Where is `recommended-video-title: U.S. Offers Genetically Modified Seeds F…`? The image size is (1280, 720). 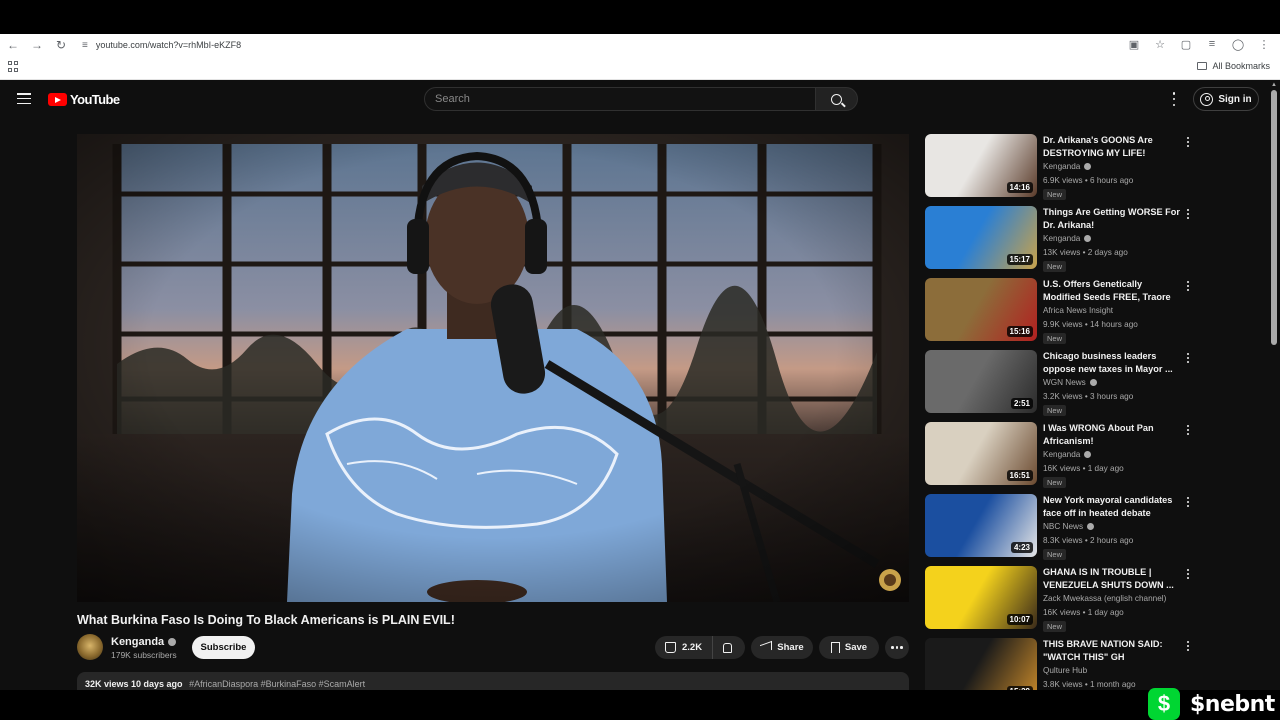 recommended-video-title: U.S. Offers Genetically Modified Seeds F… is located at coordinates (1112, 291).